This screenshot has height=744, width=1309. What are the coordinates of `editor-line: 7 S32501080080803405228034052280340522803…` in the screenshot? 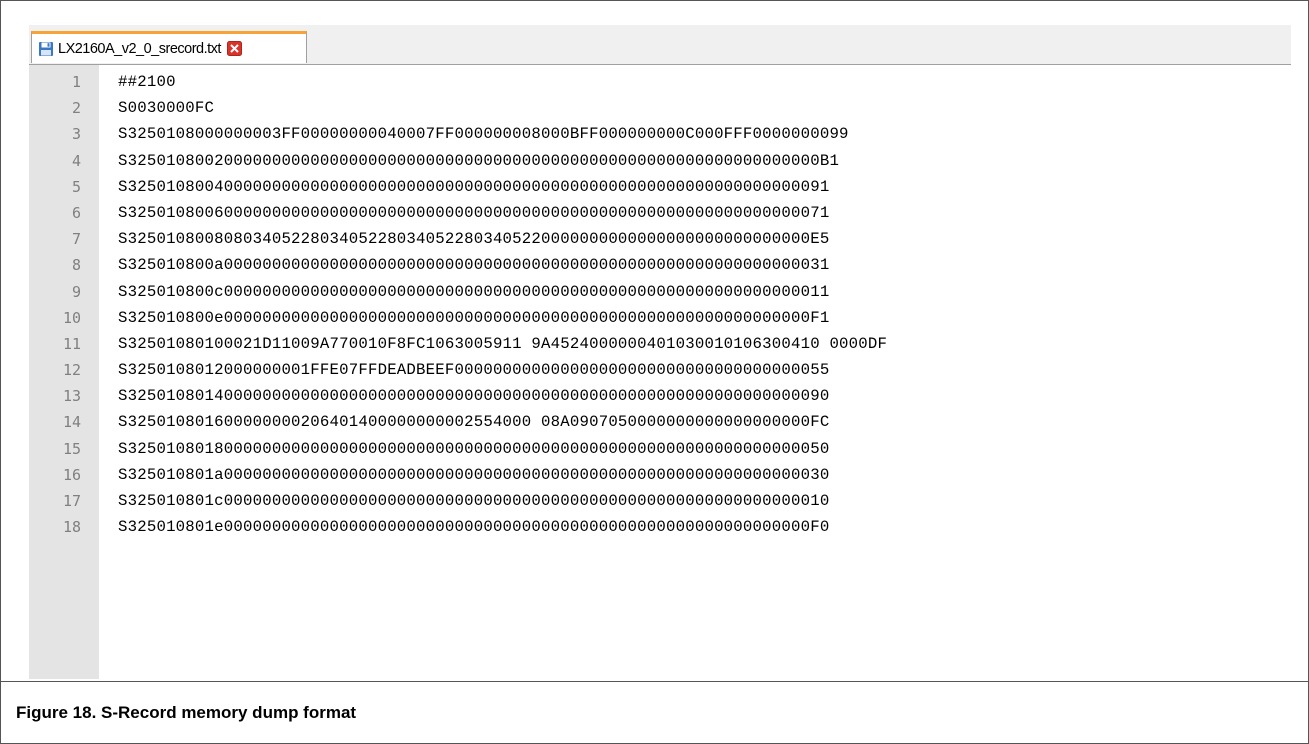 It's located at (660, 239).